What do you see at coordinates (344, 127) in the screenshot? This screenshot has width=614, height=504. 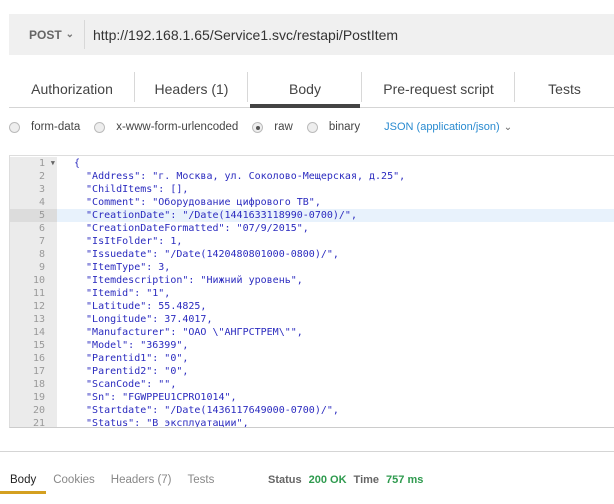 I see `radio-label: binary` at bounding box center [344, 127].